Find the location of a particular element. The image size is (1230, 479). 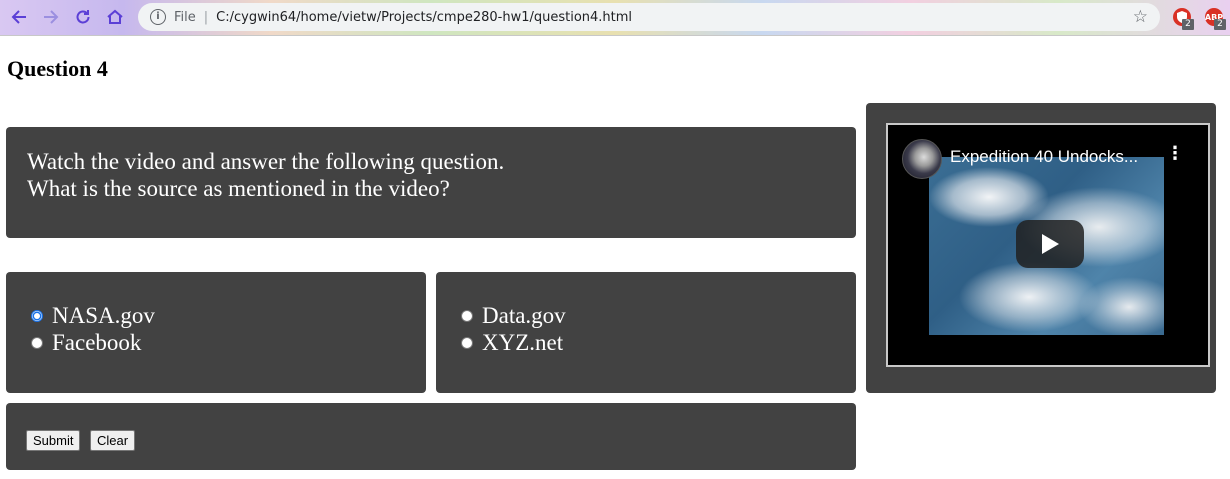

options-panel-right: Data.gov XYZ.net is located at coordinates (646, 332).